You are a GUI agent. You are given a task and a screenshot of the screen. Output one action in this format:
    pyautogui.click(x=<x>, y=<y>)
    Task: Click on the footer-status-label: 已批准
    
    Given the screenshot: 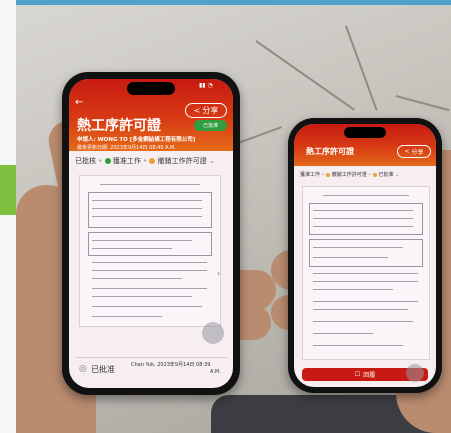 What is the action you would take?
    pyautogui.click(x=103, y=369)
    